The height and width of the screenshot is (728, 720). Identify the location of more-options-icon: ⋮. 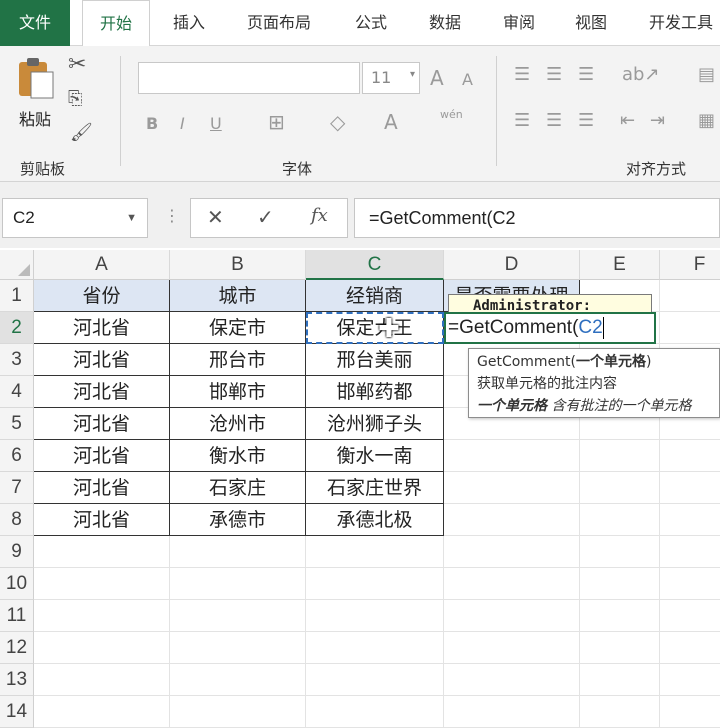
(172, 215).